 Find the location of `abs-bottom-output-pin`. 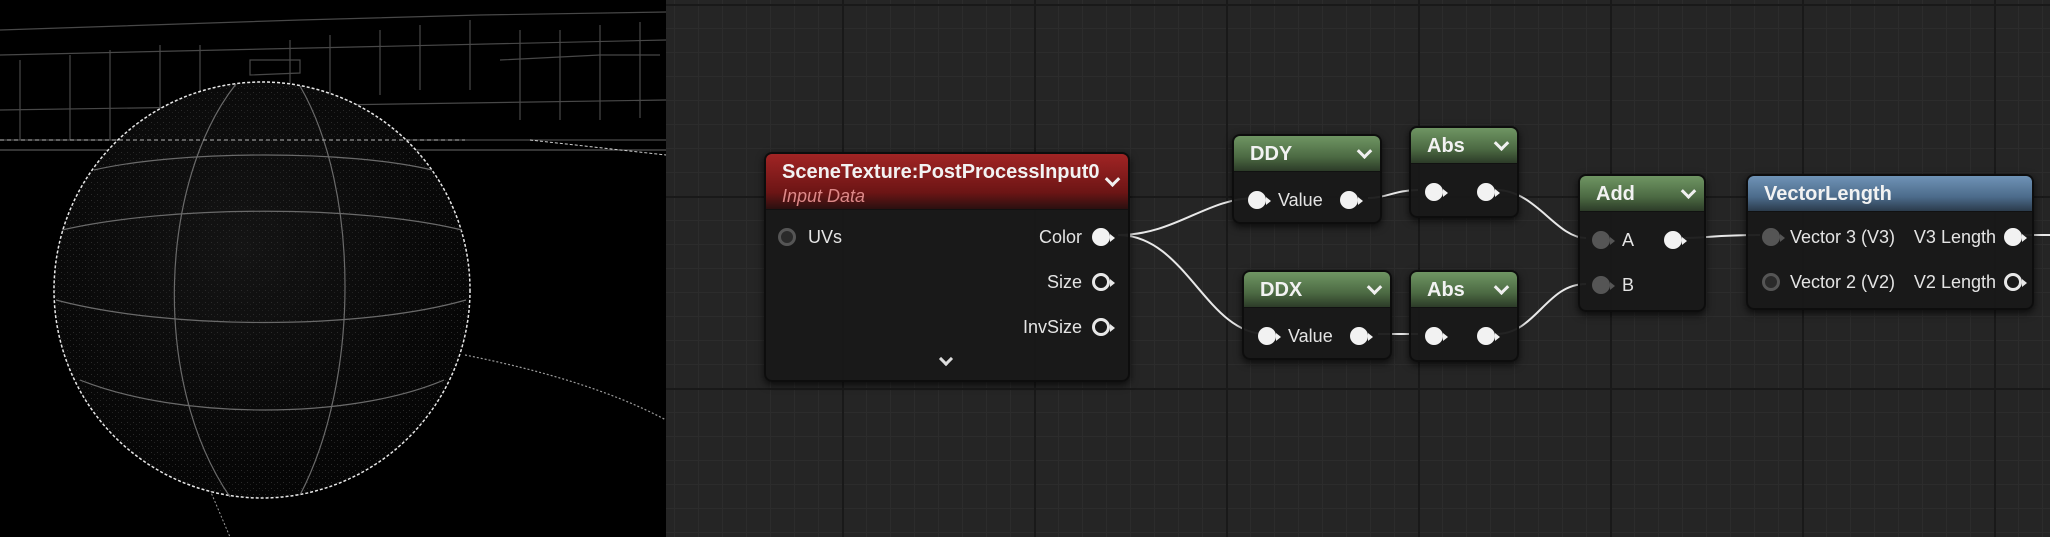

abs-bottom-output-pin is located at coordinates (1488, 336).